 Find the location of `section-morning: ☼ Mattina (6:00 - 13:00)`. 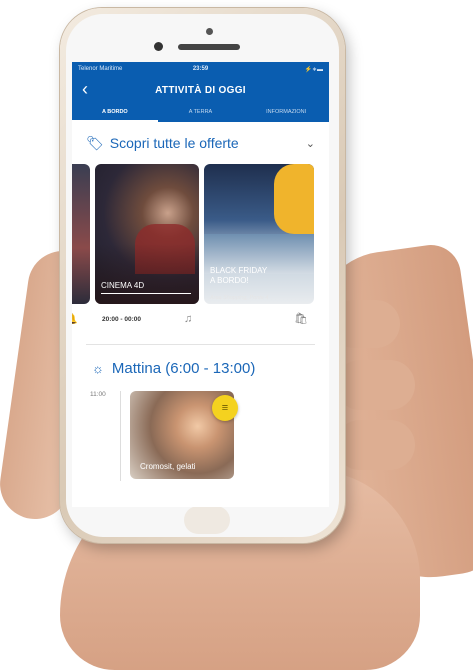

section-morning: ☼ Mattina (6:00 - 13:00) is located at coordinates (200, 368).